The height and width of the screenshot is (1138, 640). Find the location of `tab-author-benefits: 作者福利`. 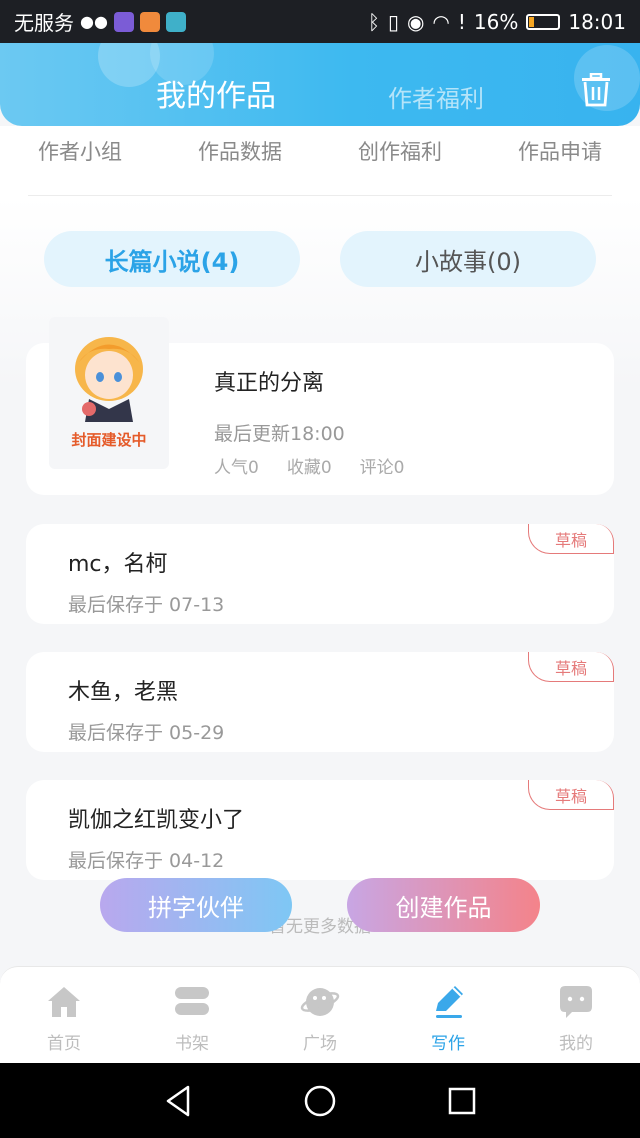

tab-author-benefits: 作者福利 is located at coordinates (436, 96).